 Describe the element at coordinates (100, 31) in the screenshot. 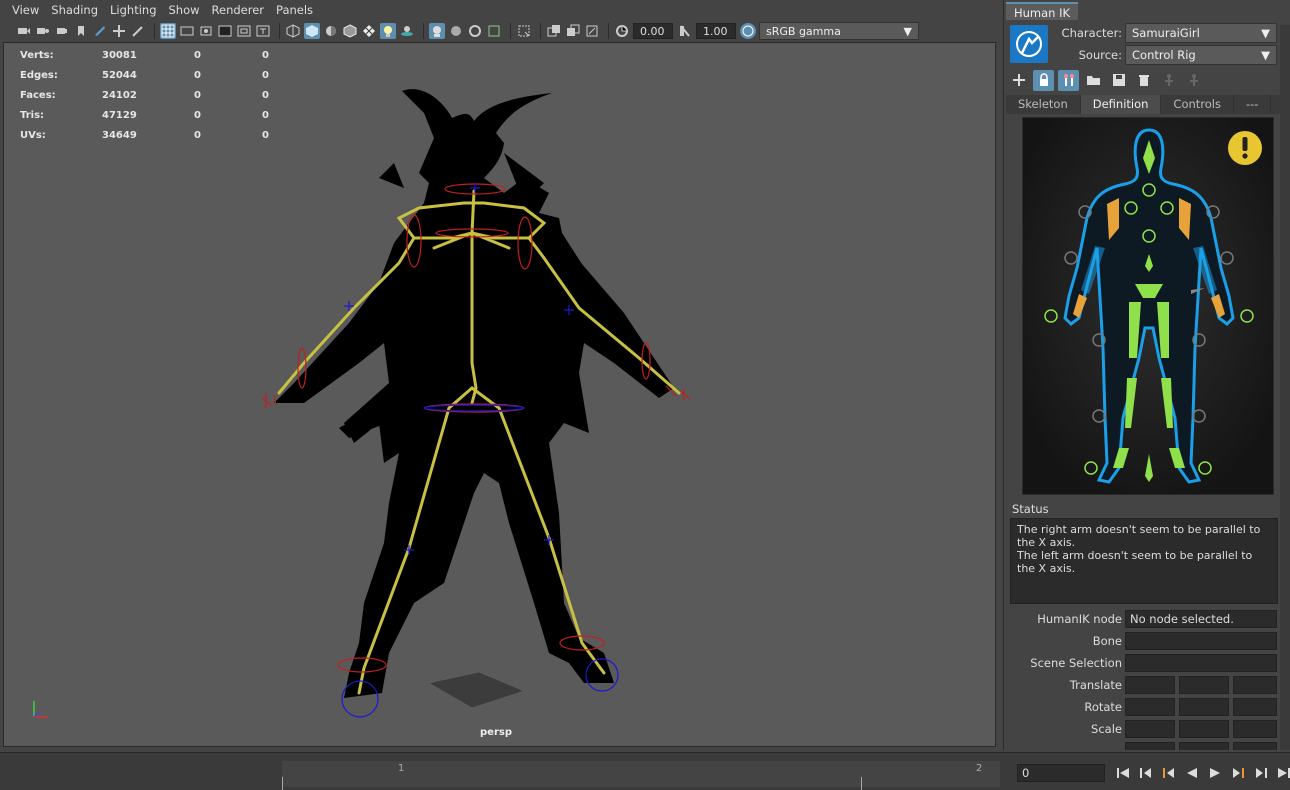

I see `image-plane-icon` at that location.